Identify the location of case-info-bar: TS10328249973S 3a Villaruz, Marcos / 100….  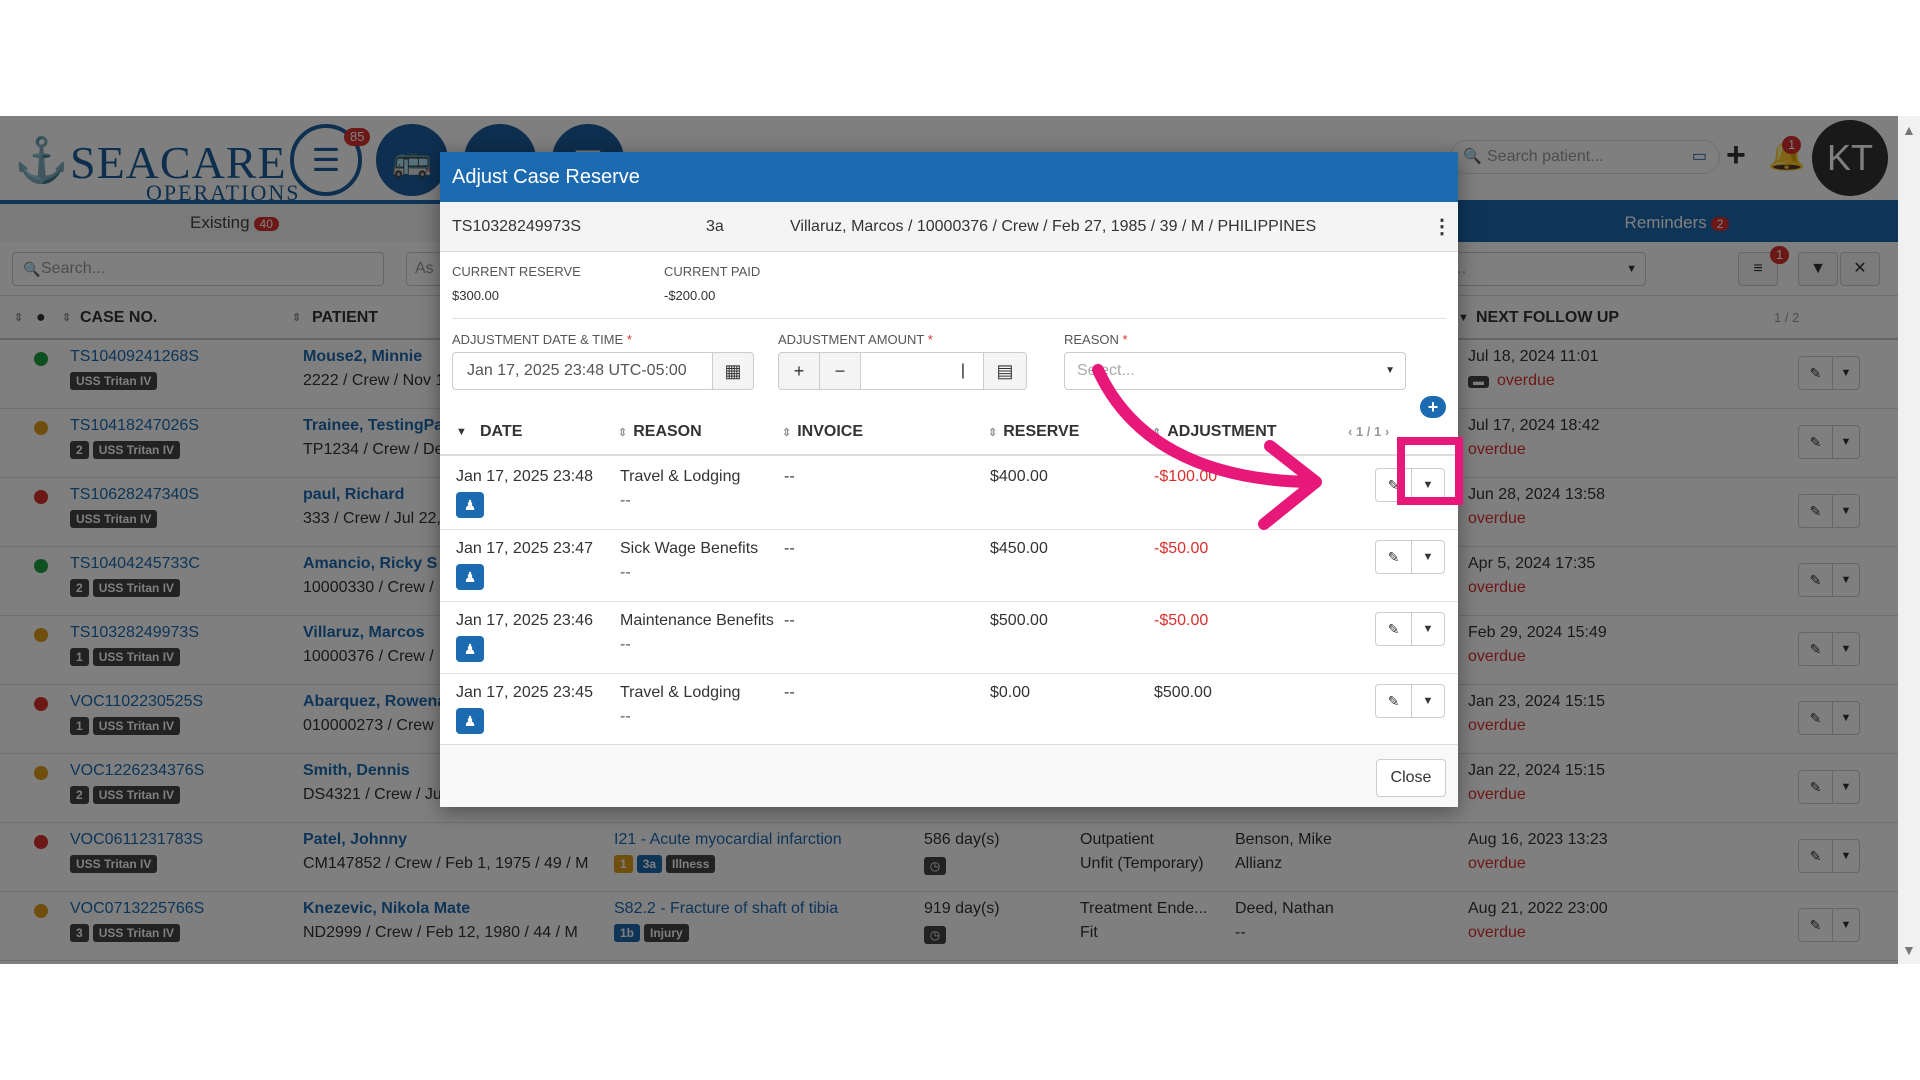
(949, 227).